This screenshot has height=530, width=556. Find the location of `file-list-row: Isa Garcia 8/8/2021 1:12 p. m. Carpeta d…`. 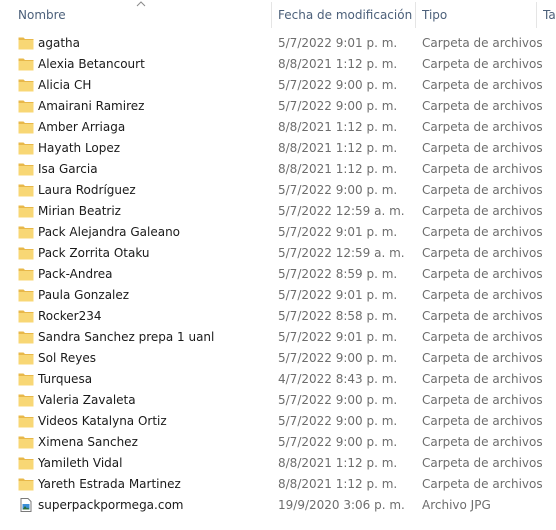

file-list-row: Isa Garcia 8/8/2021 1:12 p. m. Carpeta d… is located at coordinates (278, 169).